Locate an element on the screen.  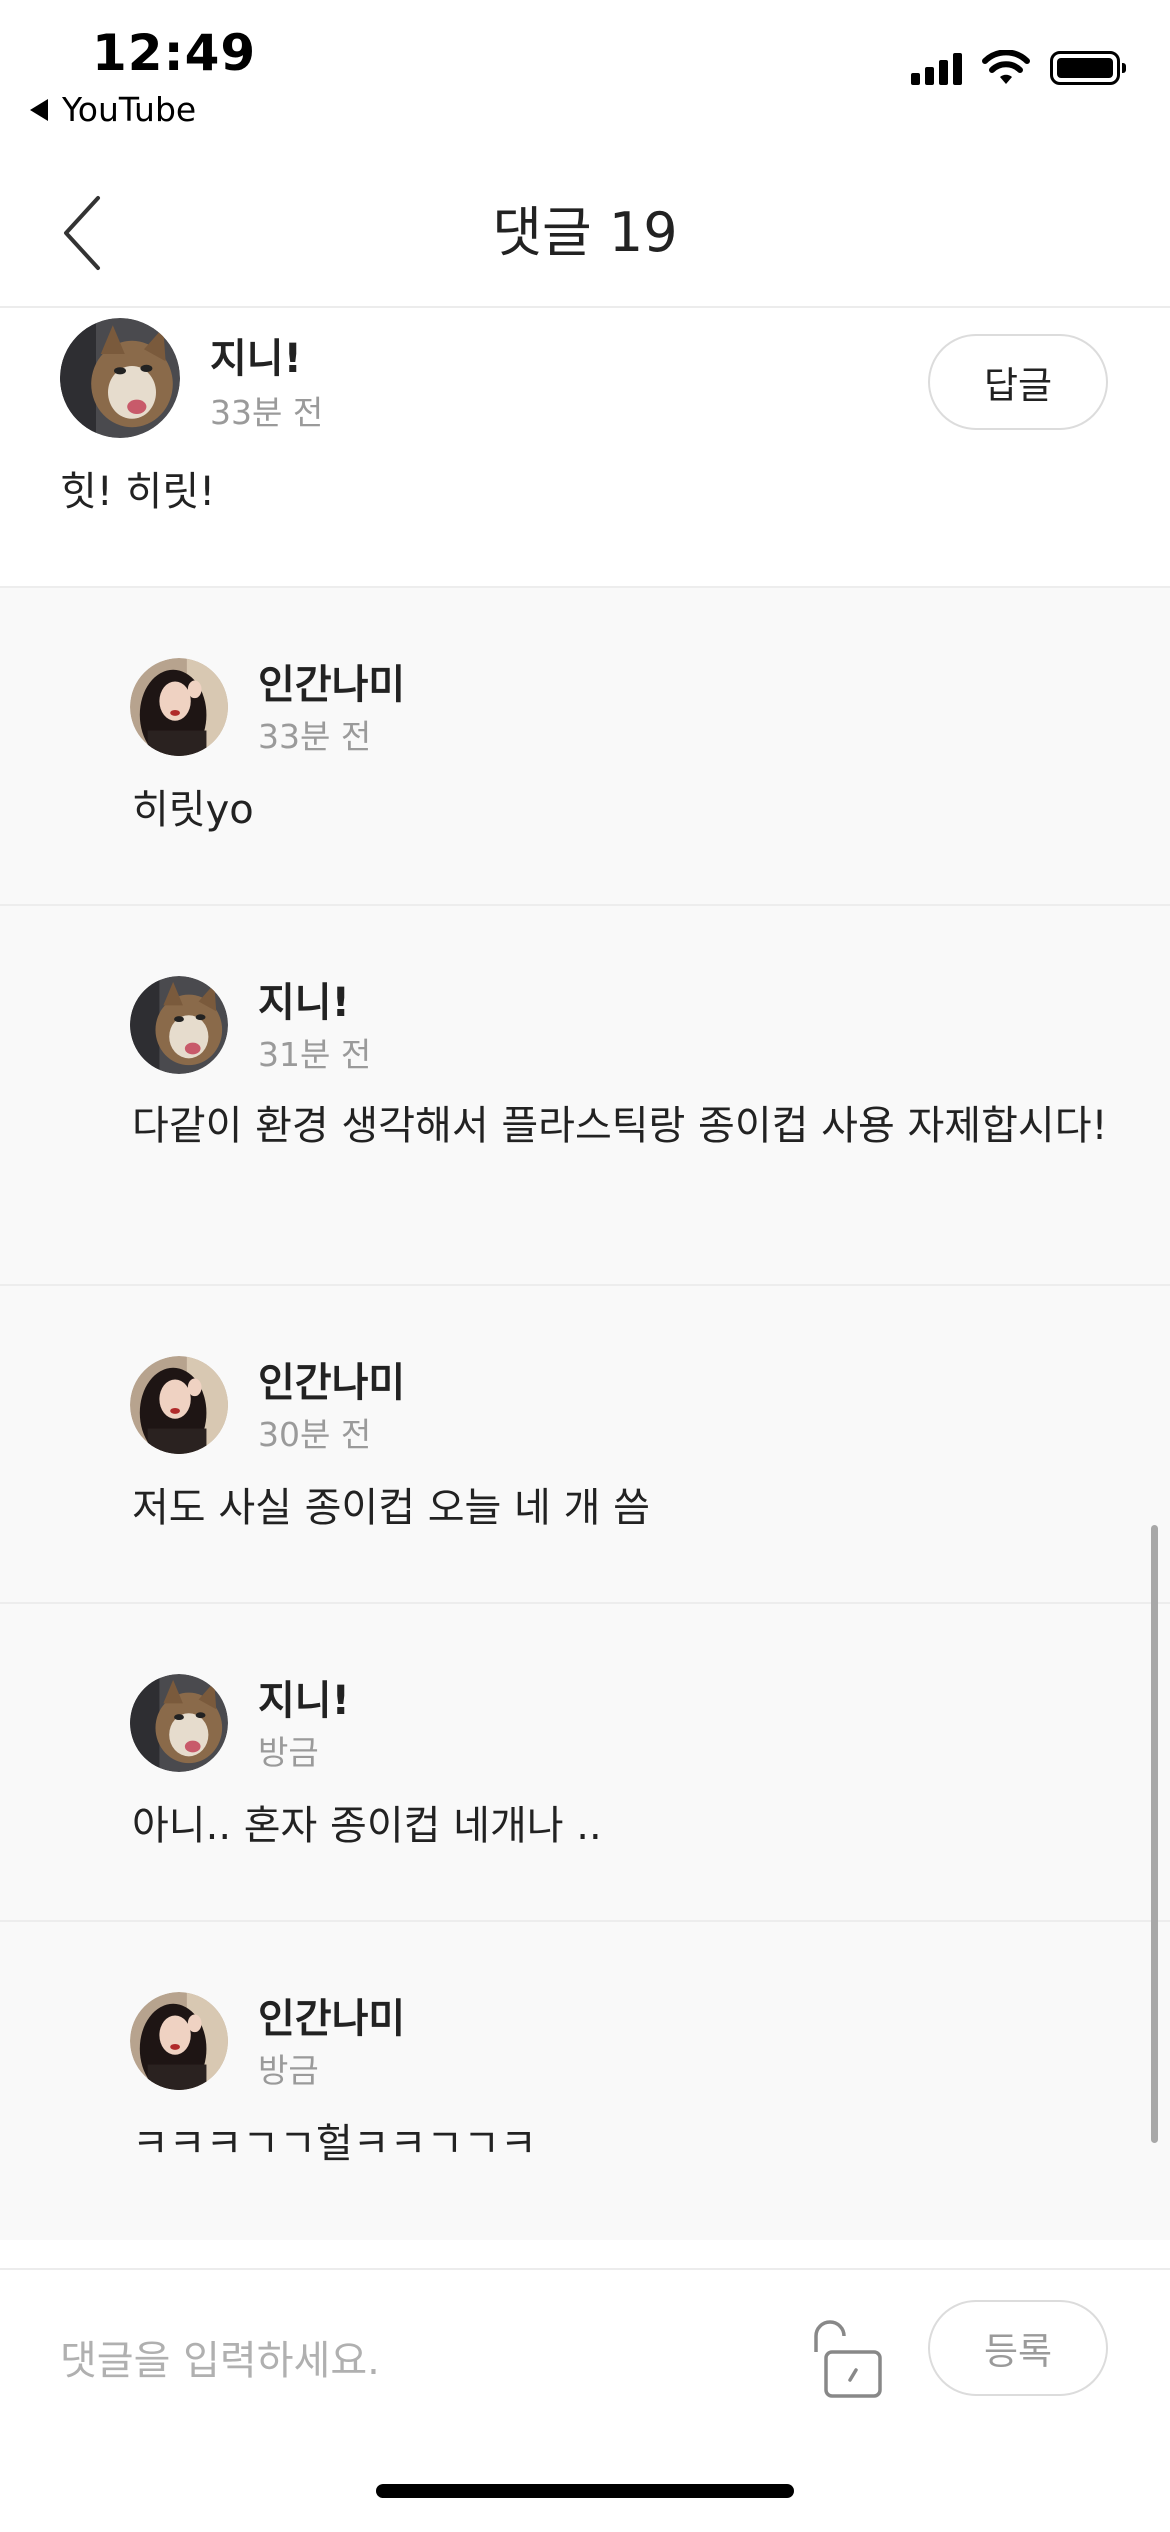
home-indicator is located at coordinates (585, 2491).